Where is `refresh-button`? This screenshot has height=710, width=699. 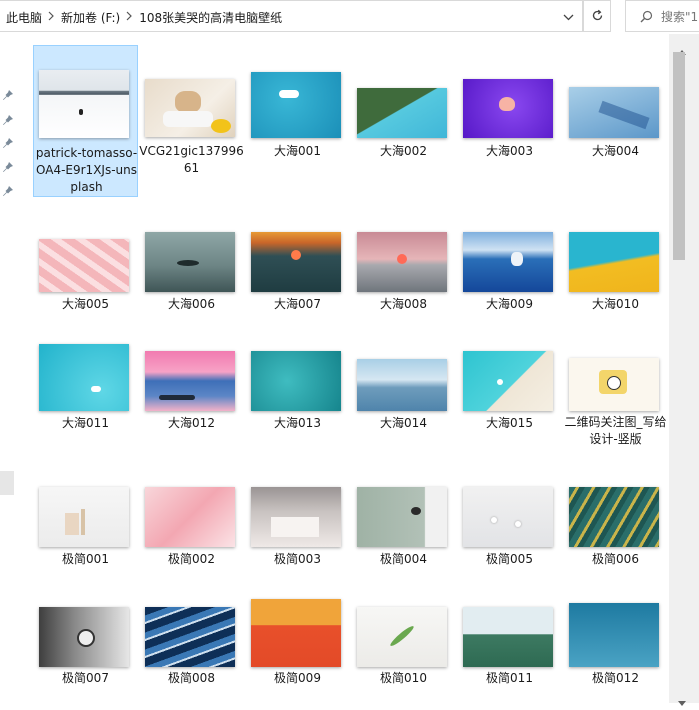
refresh-button is located at coordinates (597, 16).